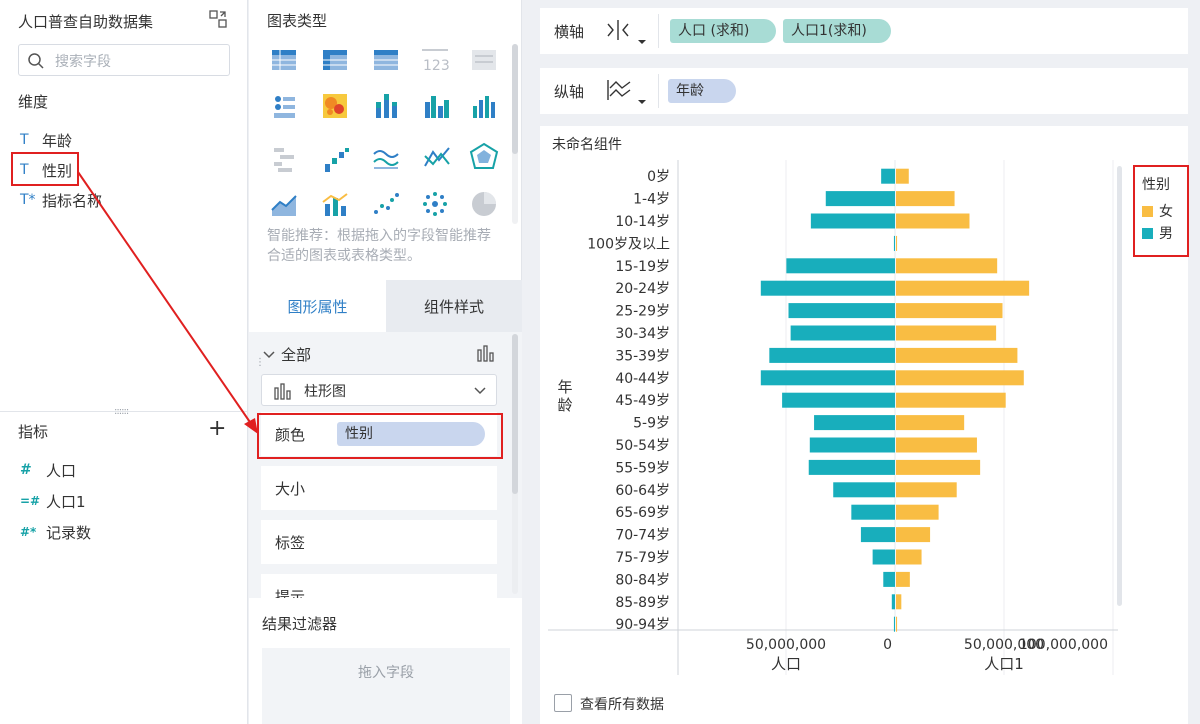 The height and width of the screenshot is (724, 1200). Describe the element at coordinates (337, 160) in the screenshot. I see `waterfall-chart-icon` at that location.